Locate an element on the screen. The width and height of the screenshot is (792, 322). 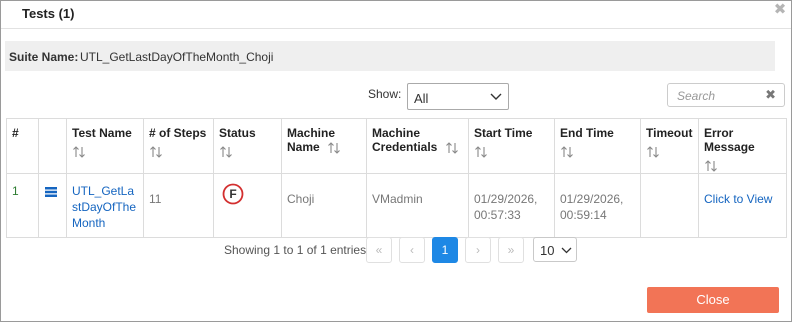
show-filter-select: All is located at coordinates (458, 96).